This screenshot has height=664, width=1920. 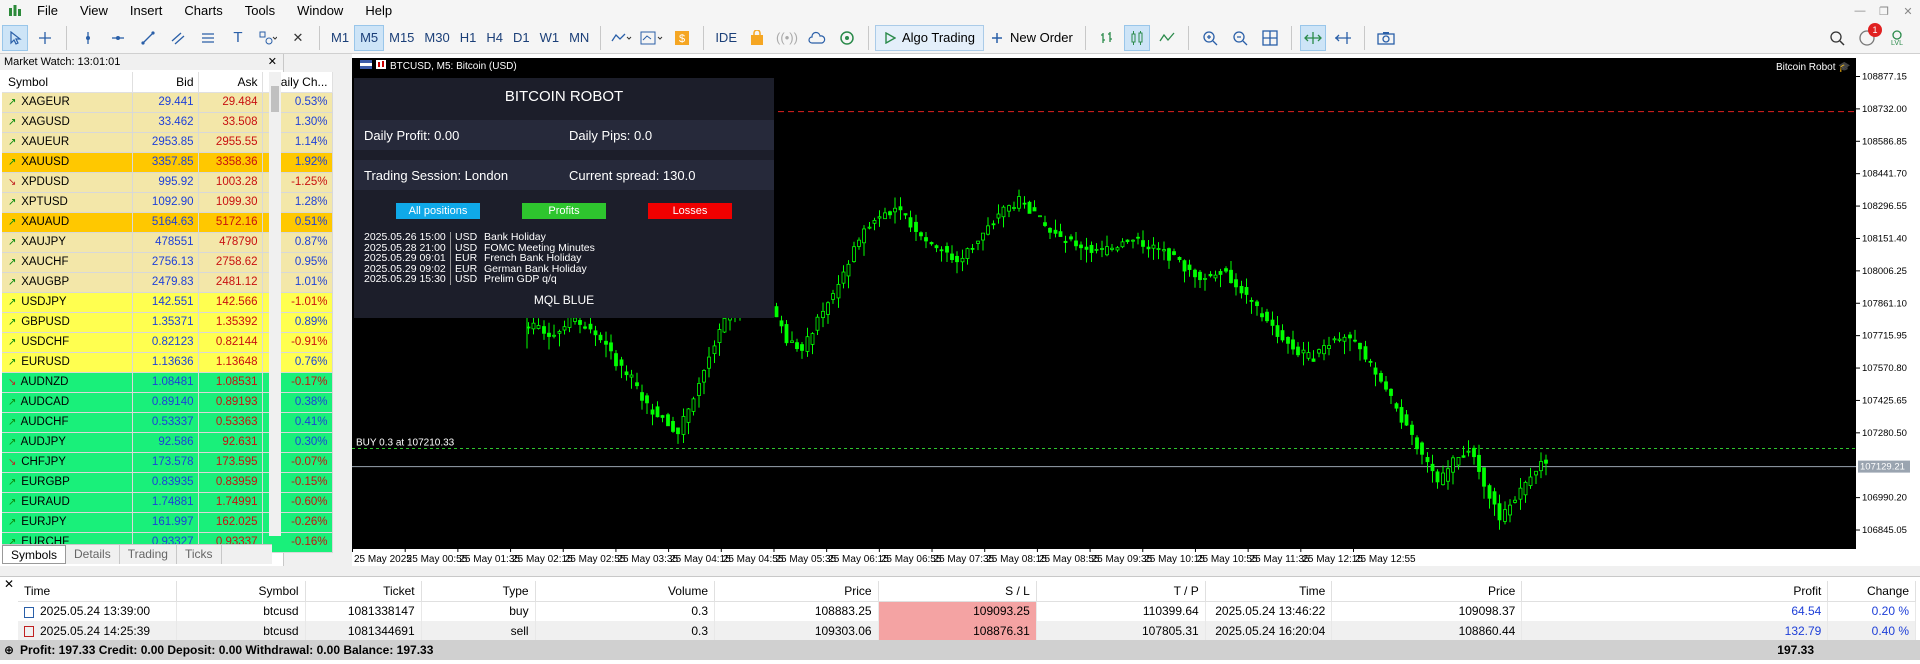 What do you see at coordinates (579, 38) in the screenshot?
I see `timeframe-mn: MN` at bounding box center [579, 38].